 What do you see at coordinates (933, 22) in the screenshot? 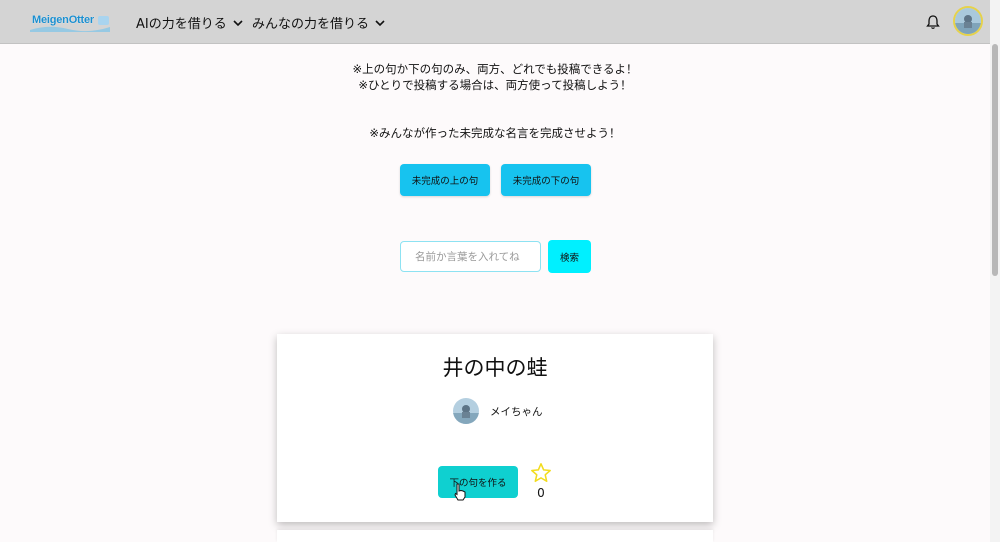
I see `bell-icon` at bounding box center [933, 22].